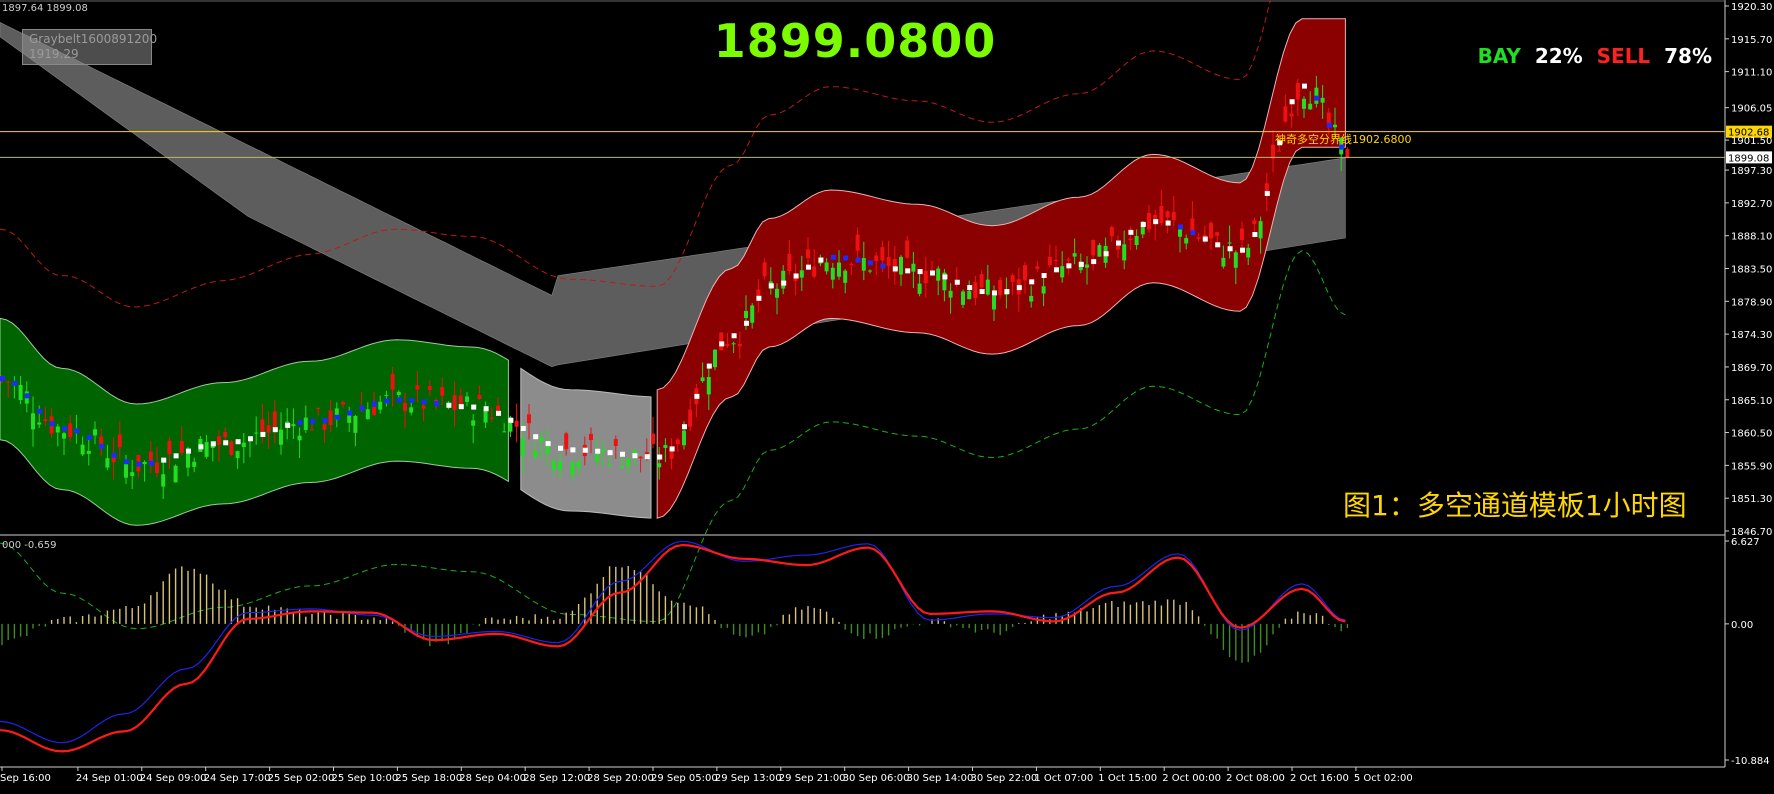  Describe the element at coordinates (1558, 56) in the screenshot. I see `bay-pct: 22%` at that location.